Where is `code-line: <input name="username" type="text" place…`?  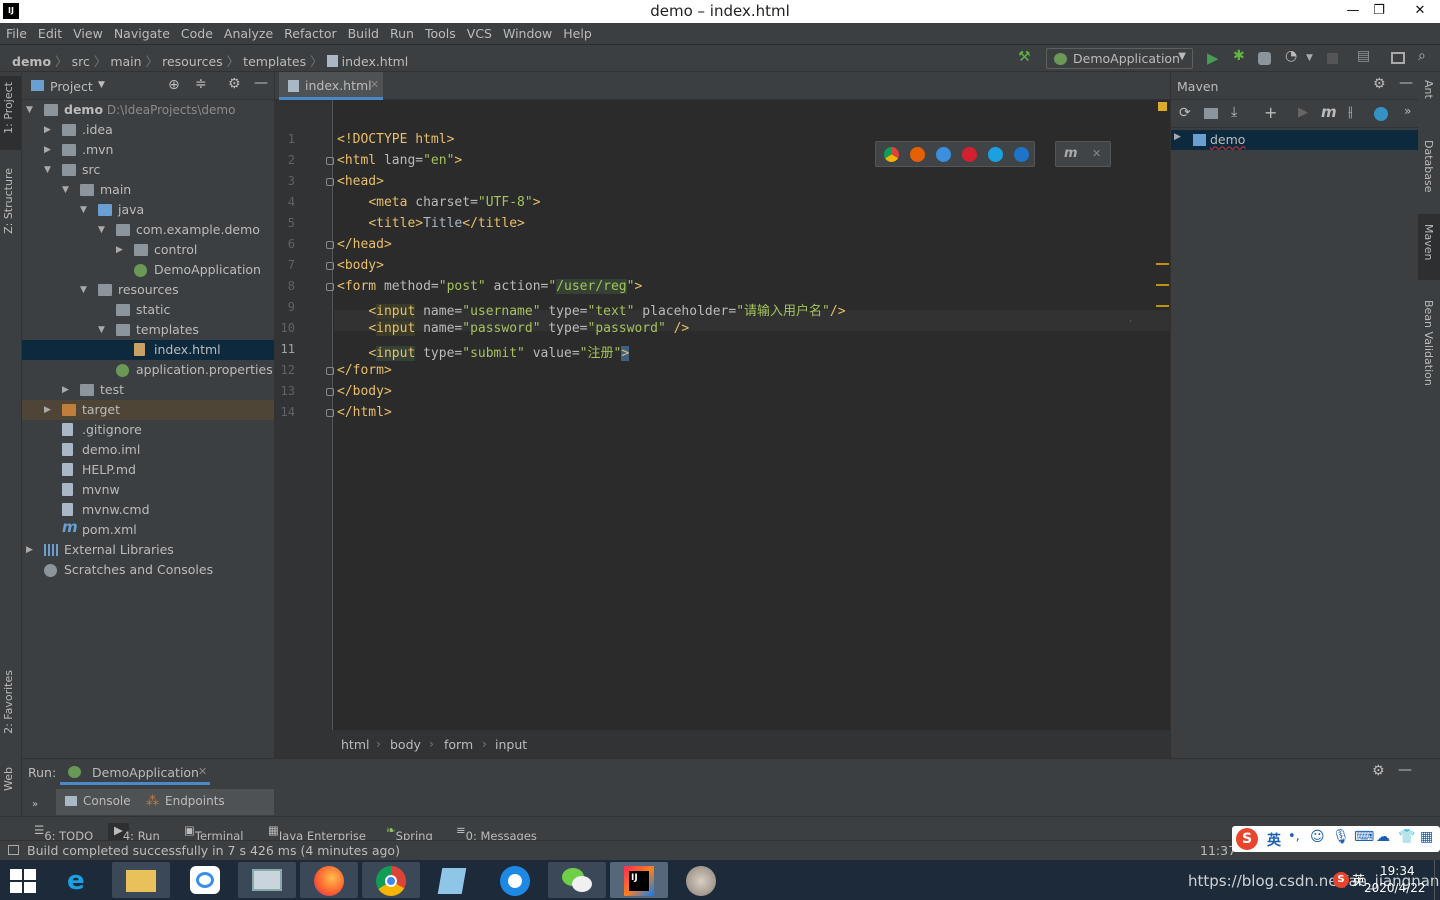 code-line: <input name="username" type="text" place… is located at coordinates (591, 309).